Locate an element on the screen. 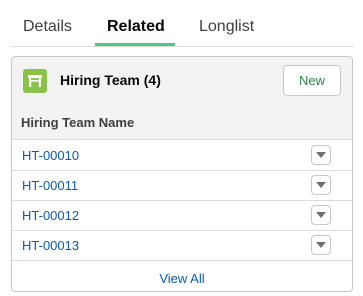  column-header: Hiring Team Name is located at coordinates (182, 122).